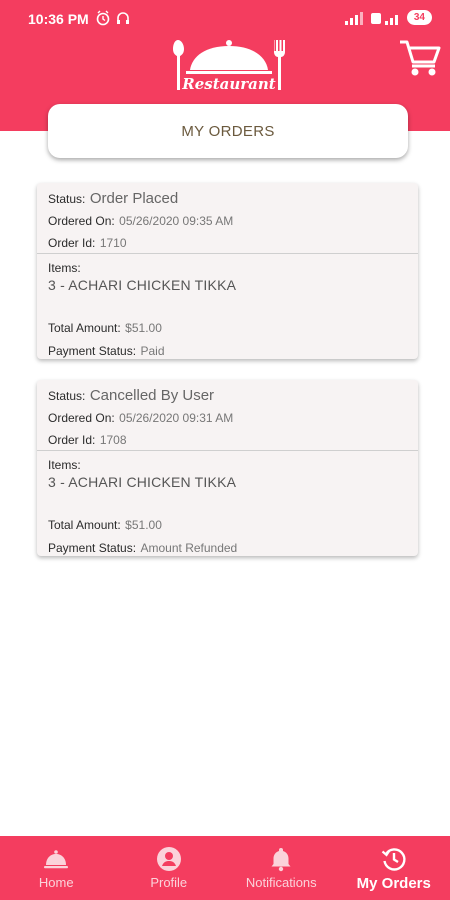 The height and width of the screenshot is (900, 450). I want to click on alarm-icon, so click(114, 20).